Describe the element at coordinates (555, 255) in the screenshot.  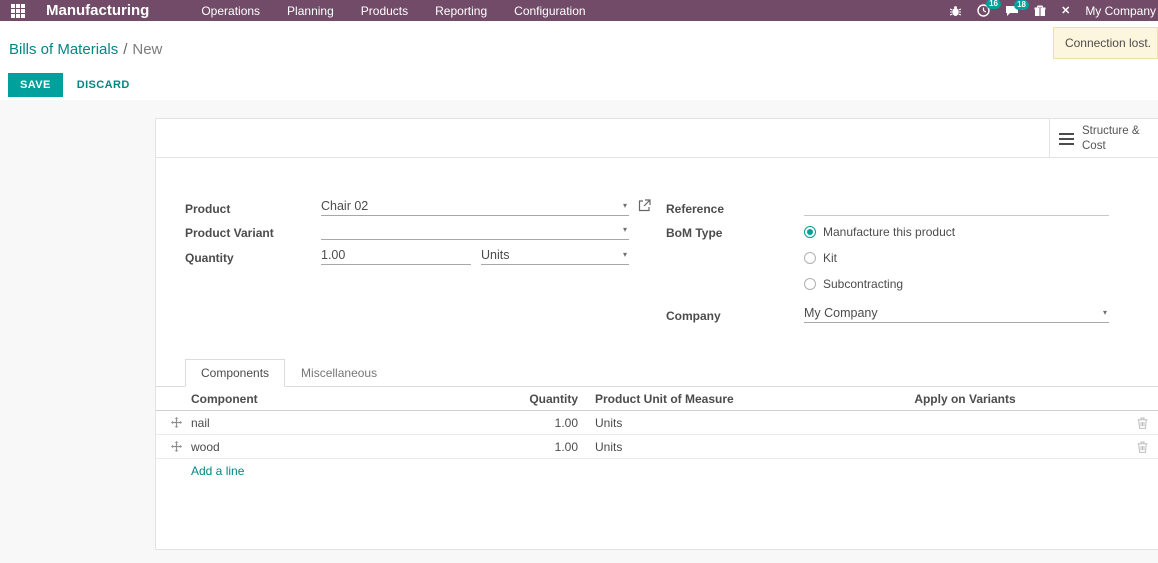
I see `quantity-uom-field: Units ▾` at that location.